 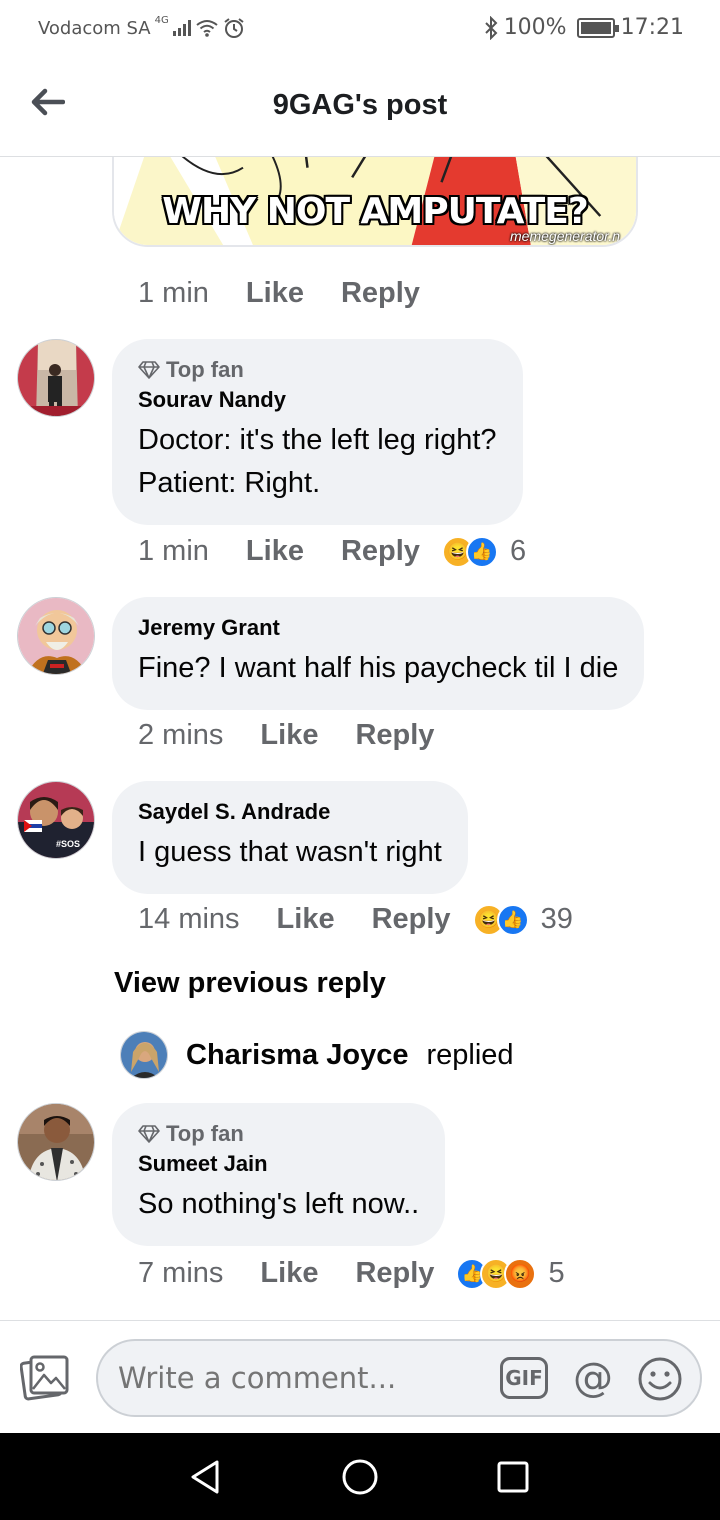 I want to click on reactions-summary: 👍 😆 😡 5, so click(x=510, y=1273).